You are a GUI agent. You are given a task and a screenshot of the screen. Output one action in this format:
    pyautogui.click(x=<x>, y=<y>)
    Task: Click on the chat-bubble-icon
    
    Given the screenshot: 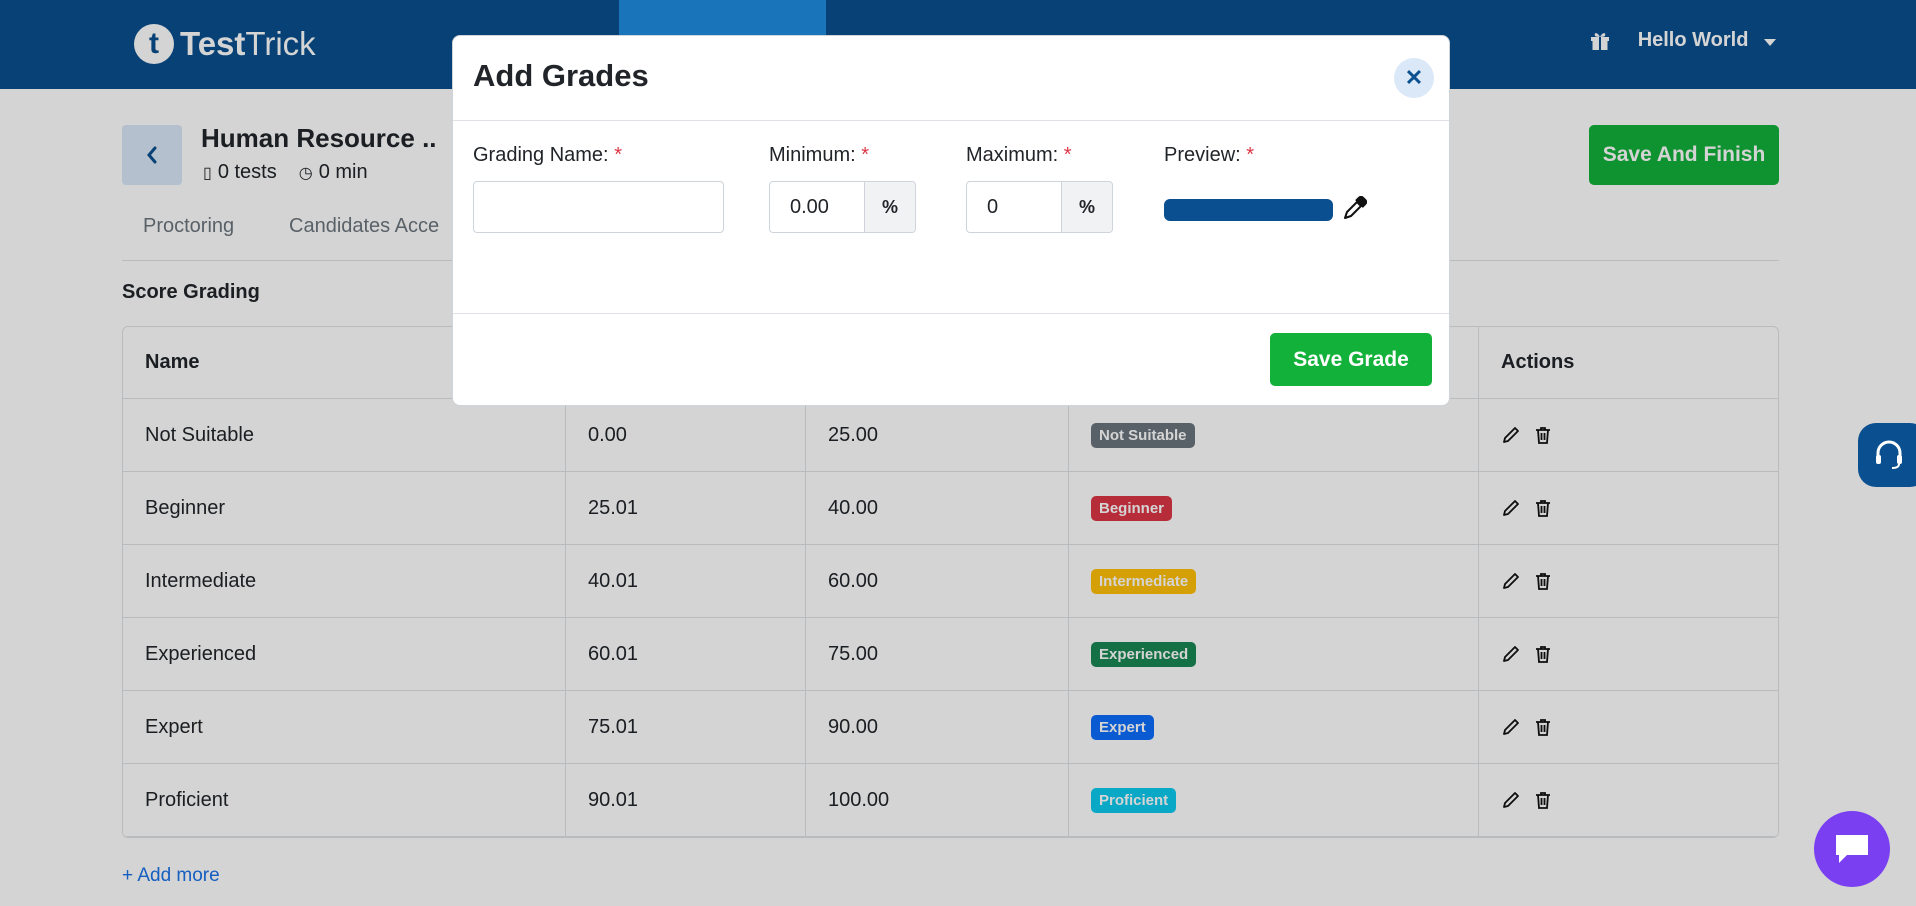 What is the action you would take?
    pyautogui.click(x=1852, y=849)
    